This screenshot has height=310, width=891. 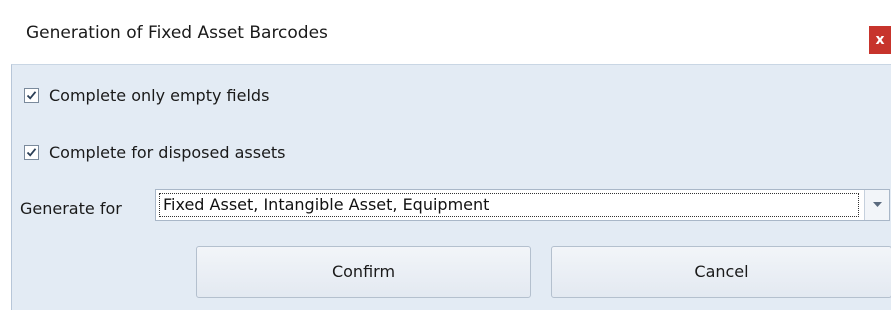 I want to click on window-title: Generation of Fixed Asset Barcodes, so click(x=177, y=33).